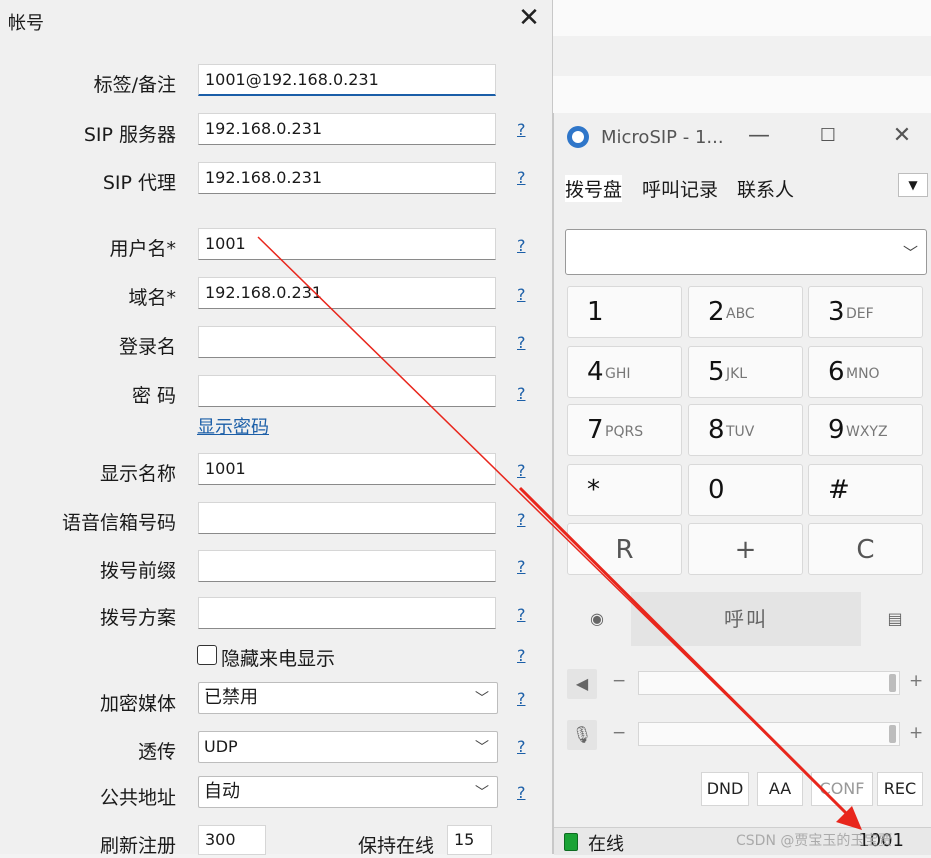 The height and width of the screenshot is (858, 931). What do you see at coordinates (619, 733) in the screenshot?
I see `mic-minus: −` at bounding box center [619, 733].